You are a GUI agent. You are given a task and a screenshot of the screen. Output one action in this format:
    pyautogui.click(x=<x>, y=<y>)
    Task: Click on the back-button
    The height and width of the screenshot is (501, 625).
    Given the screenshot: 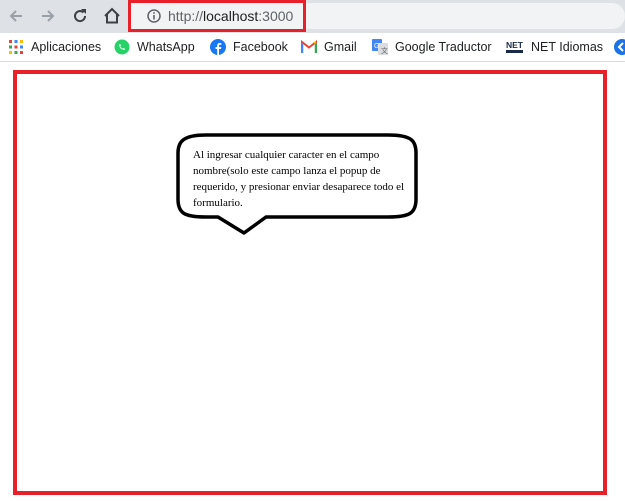 What is the action you would take?
    pyautogui.click(x=16, y=16)
    